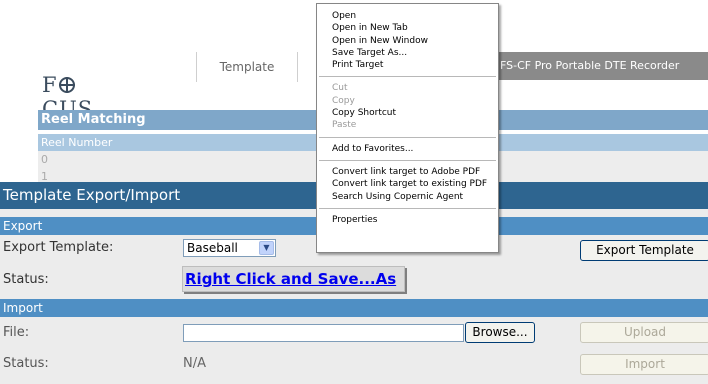 This screenshot has height=384, width=708. I want to click on menu-item-copy-shortcut: Copy Shortcut, so click(407, 113).